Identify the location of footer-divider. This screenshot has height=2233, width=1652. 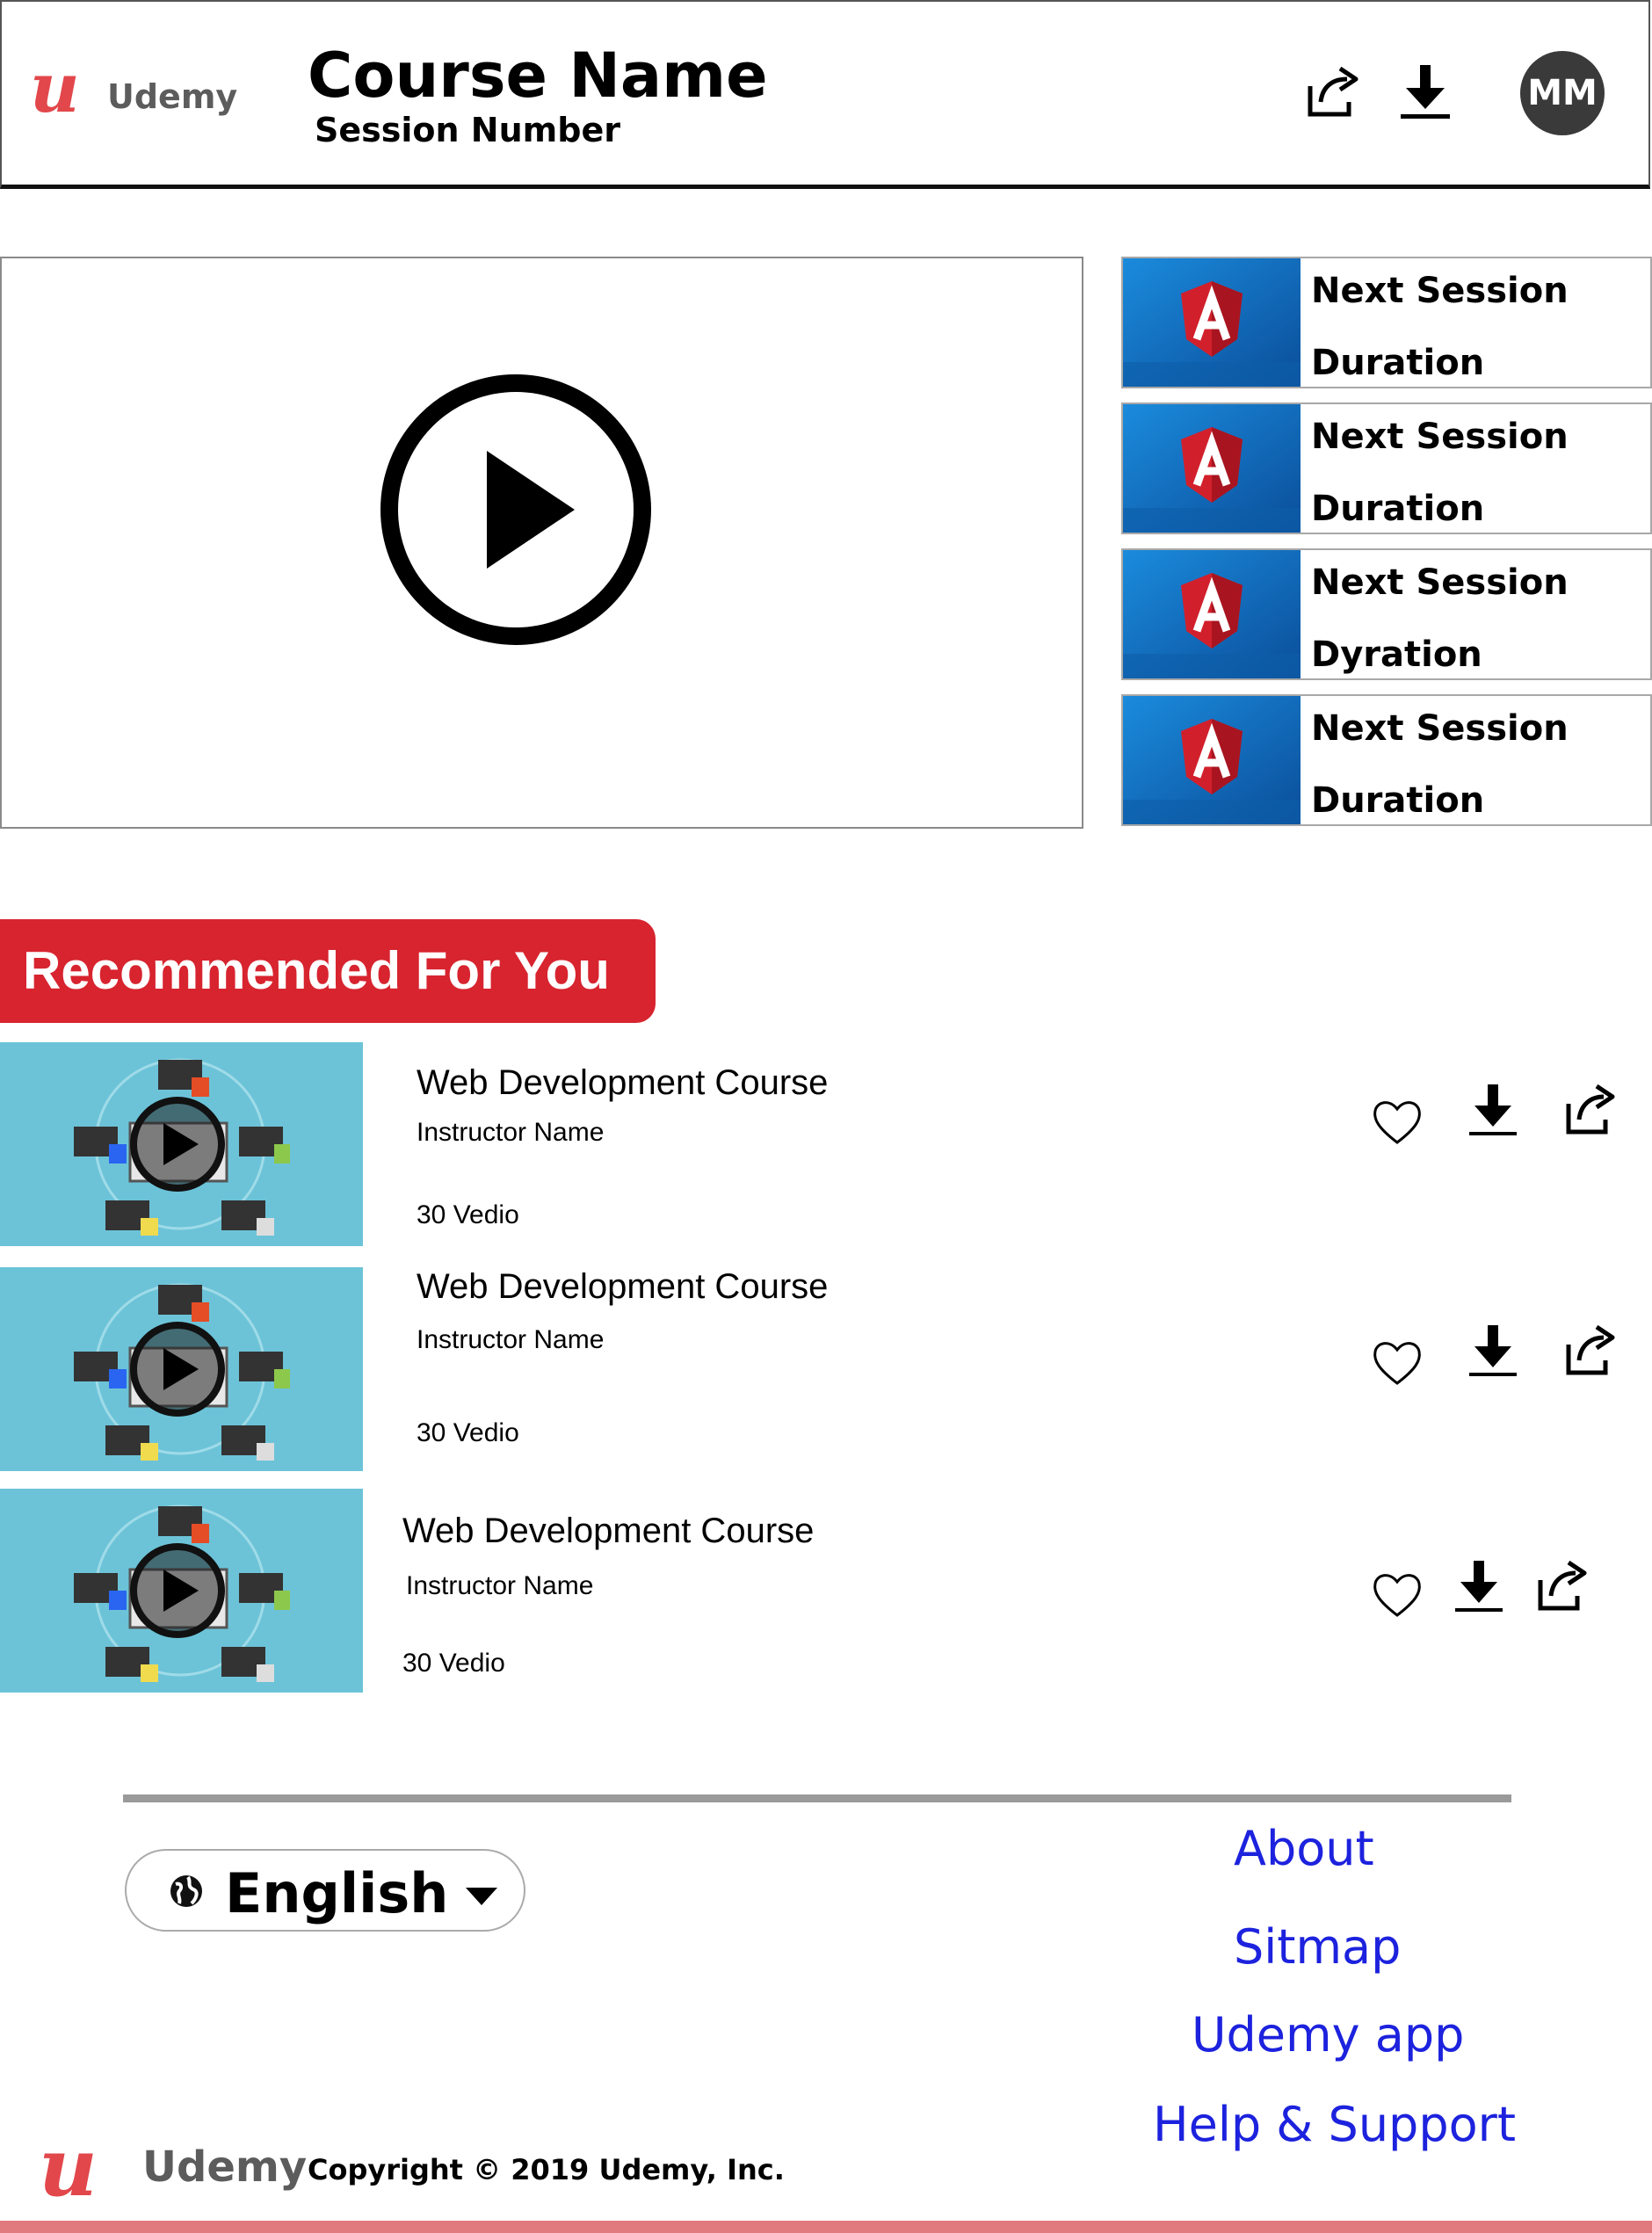
(817, 1798).